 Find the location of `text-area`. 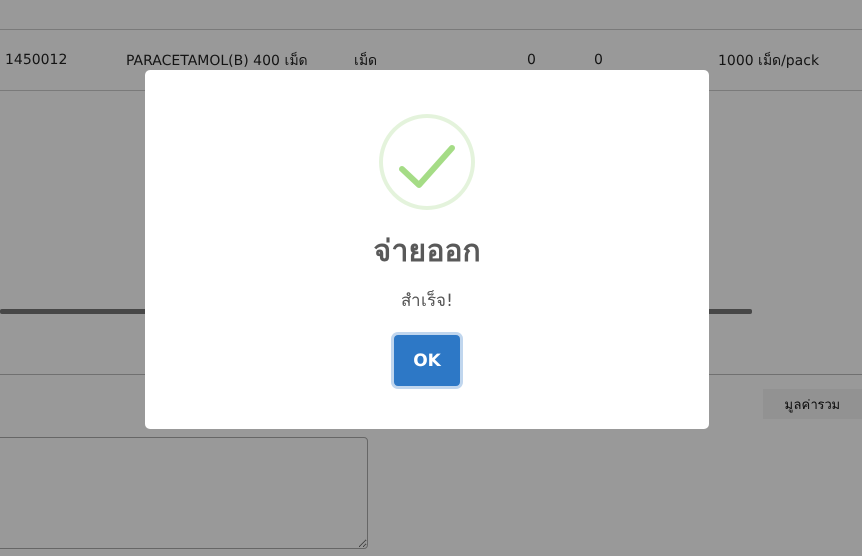

text-area is located at coordinates (184, 493).